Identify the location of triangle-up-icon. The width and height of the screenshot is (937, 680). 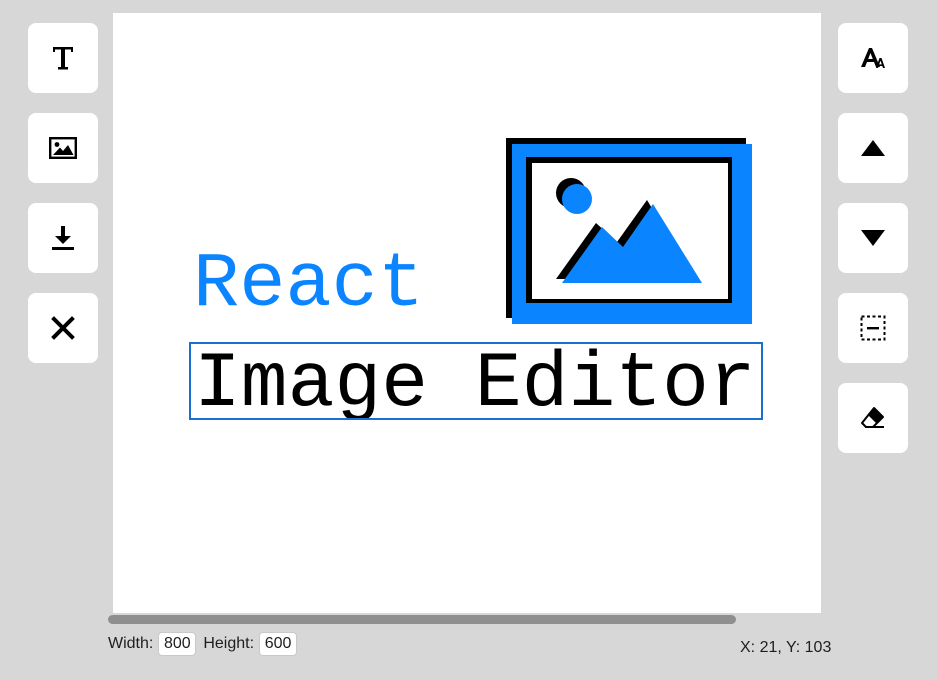
(873, 148).